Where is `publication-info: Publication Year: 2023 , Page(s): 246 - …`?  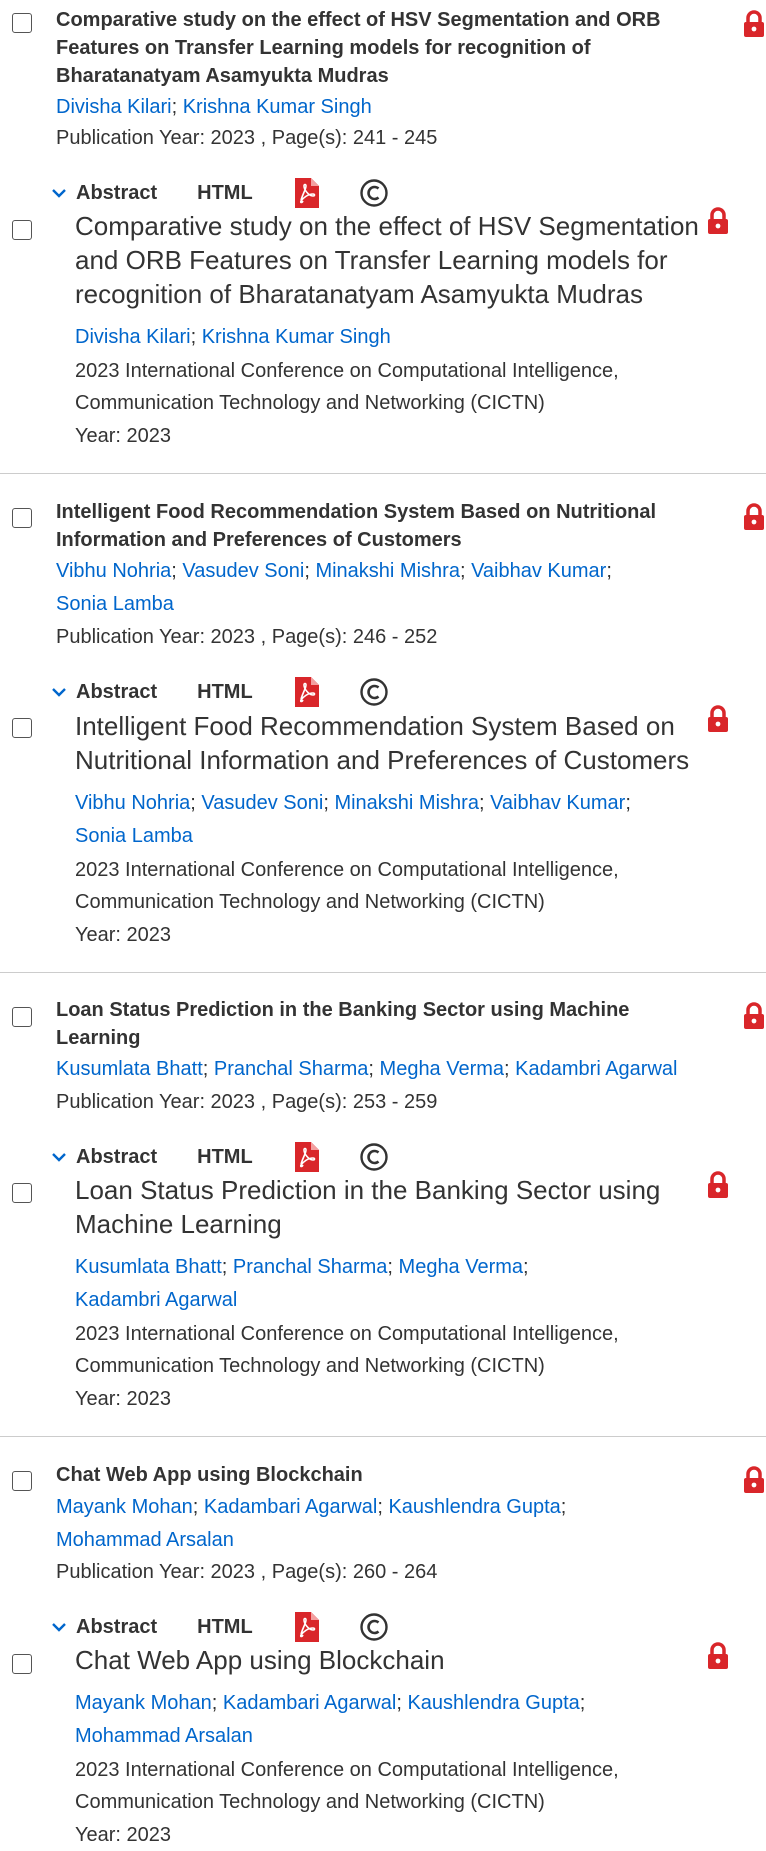 publication-info: Publication Year: 2023 , Page(s): 246 - … is located at coordinates (247, 637).